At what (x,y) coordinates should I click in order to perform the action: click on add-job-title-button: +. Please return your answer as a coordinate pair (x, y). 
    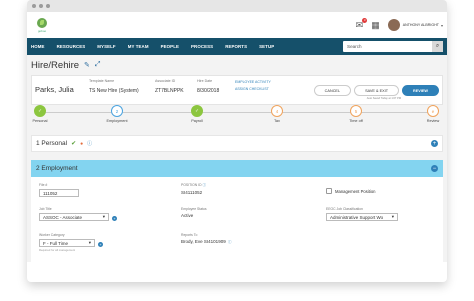
    Looking at the image, I should click on (114, 218).